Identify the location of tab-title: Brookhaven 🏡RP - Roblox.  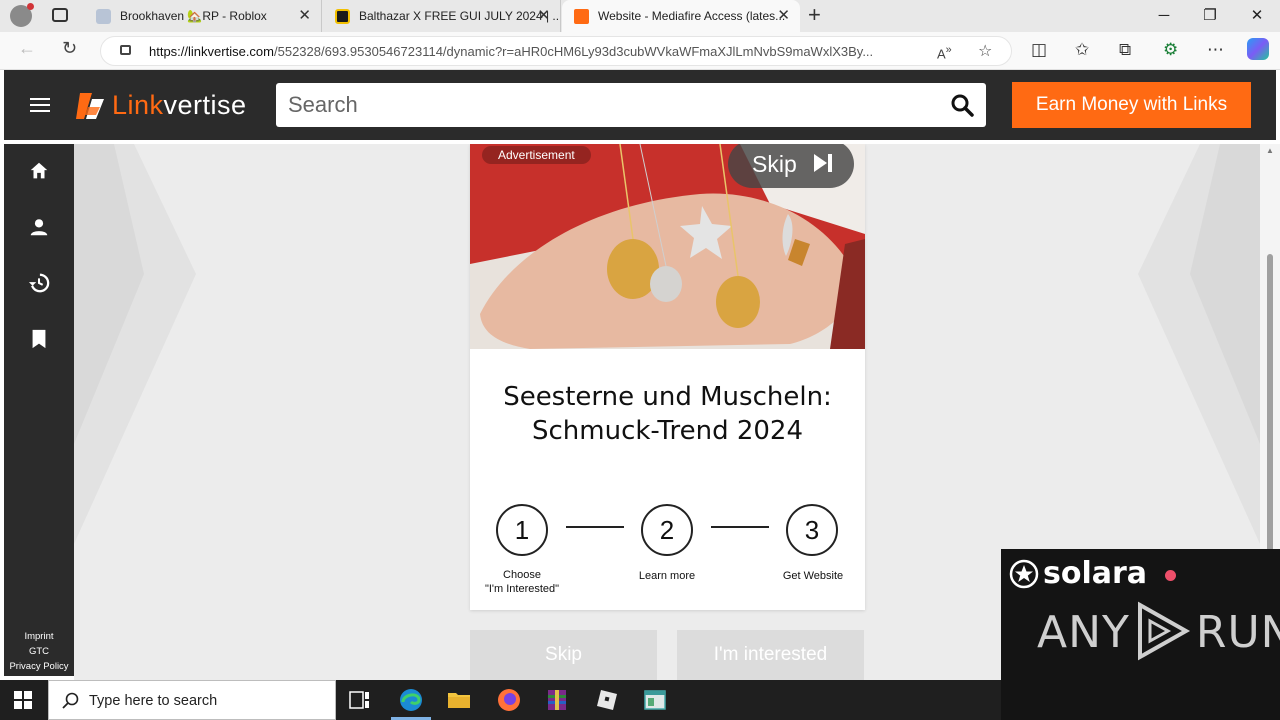
(193, 16).